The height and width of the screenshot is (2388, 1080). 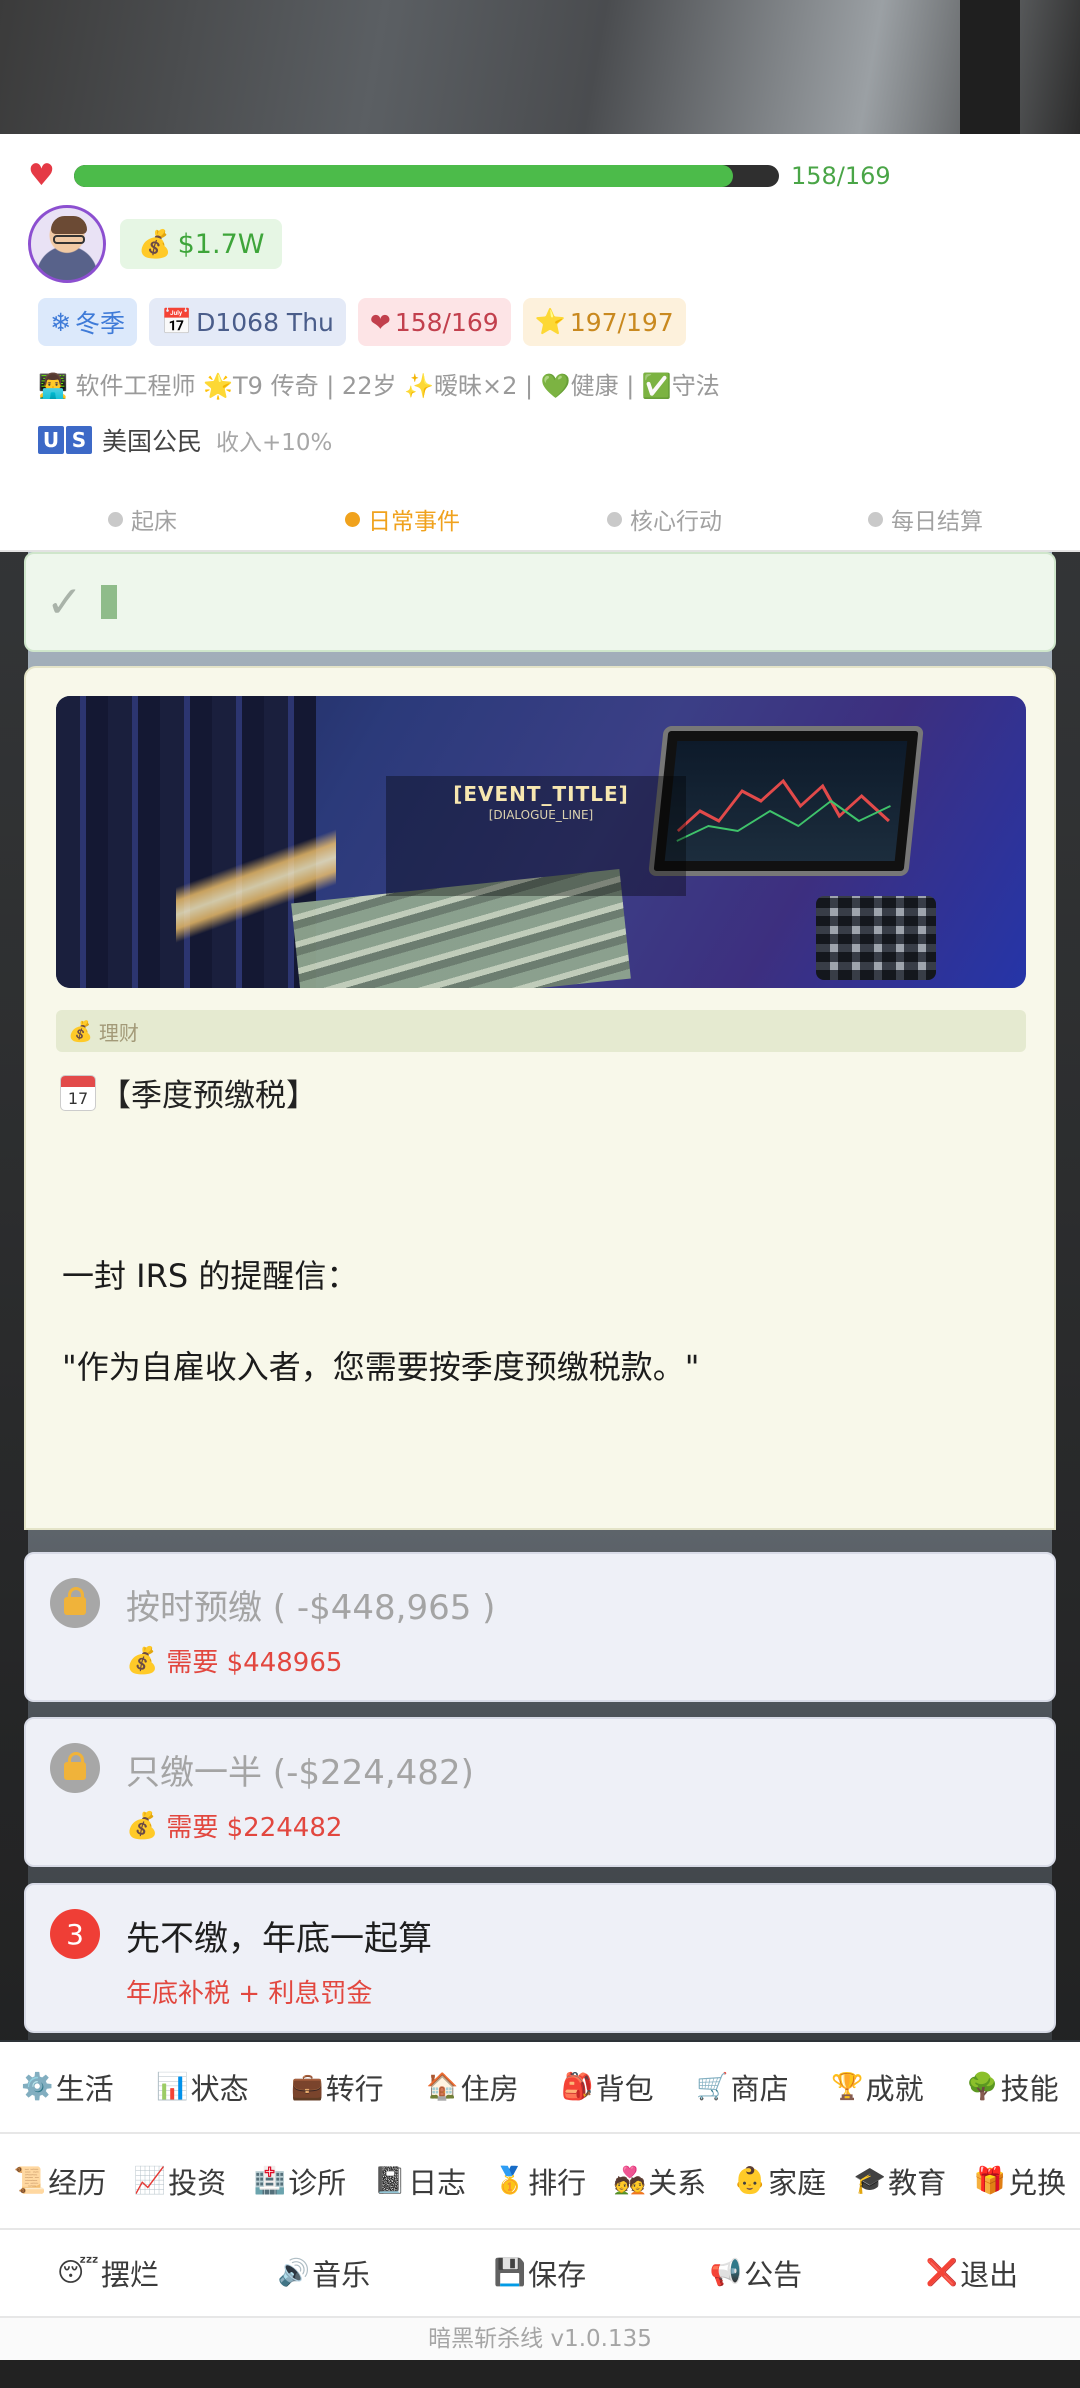 I want to click on nav-music: 🔊 音乐, so click(x=324, y=2273).